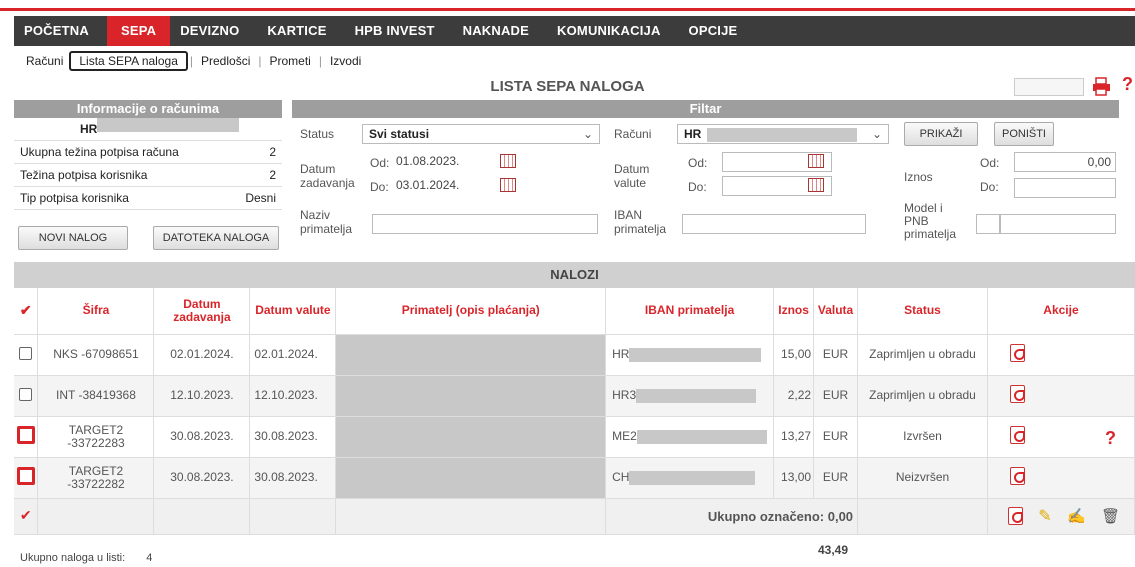  What do you see at coordinates (218, 31) in the screenshot?
I see `nav-devizno: DEVIZNO` at bounding box center [218, 31].